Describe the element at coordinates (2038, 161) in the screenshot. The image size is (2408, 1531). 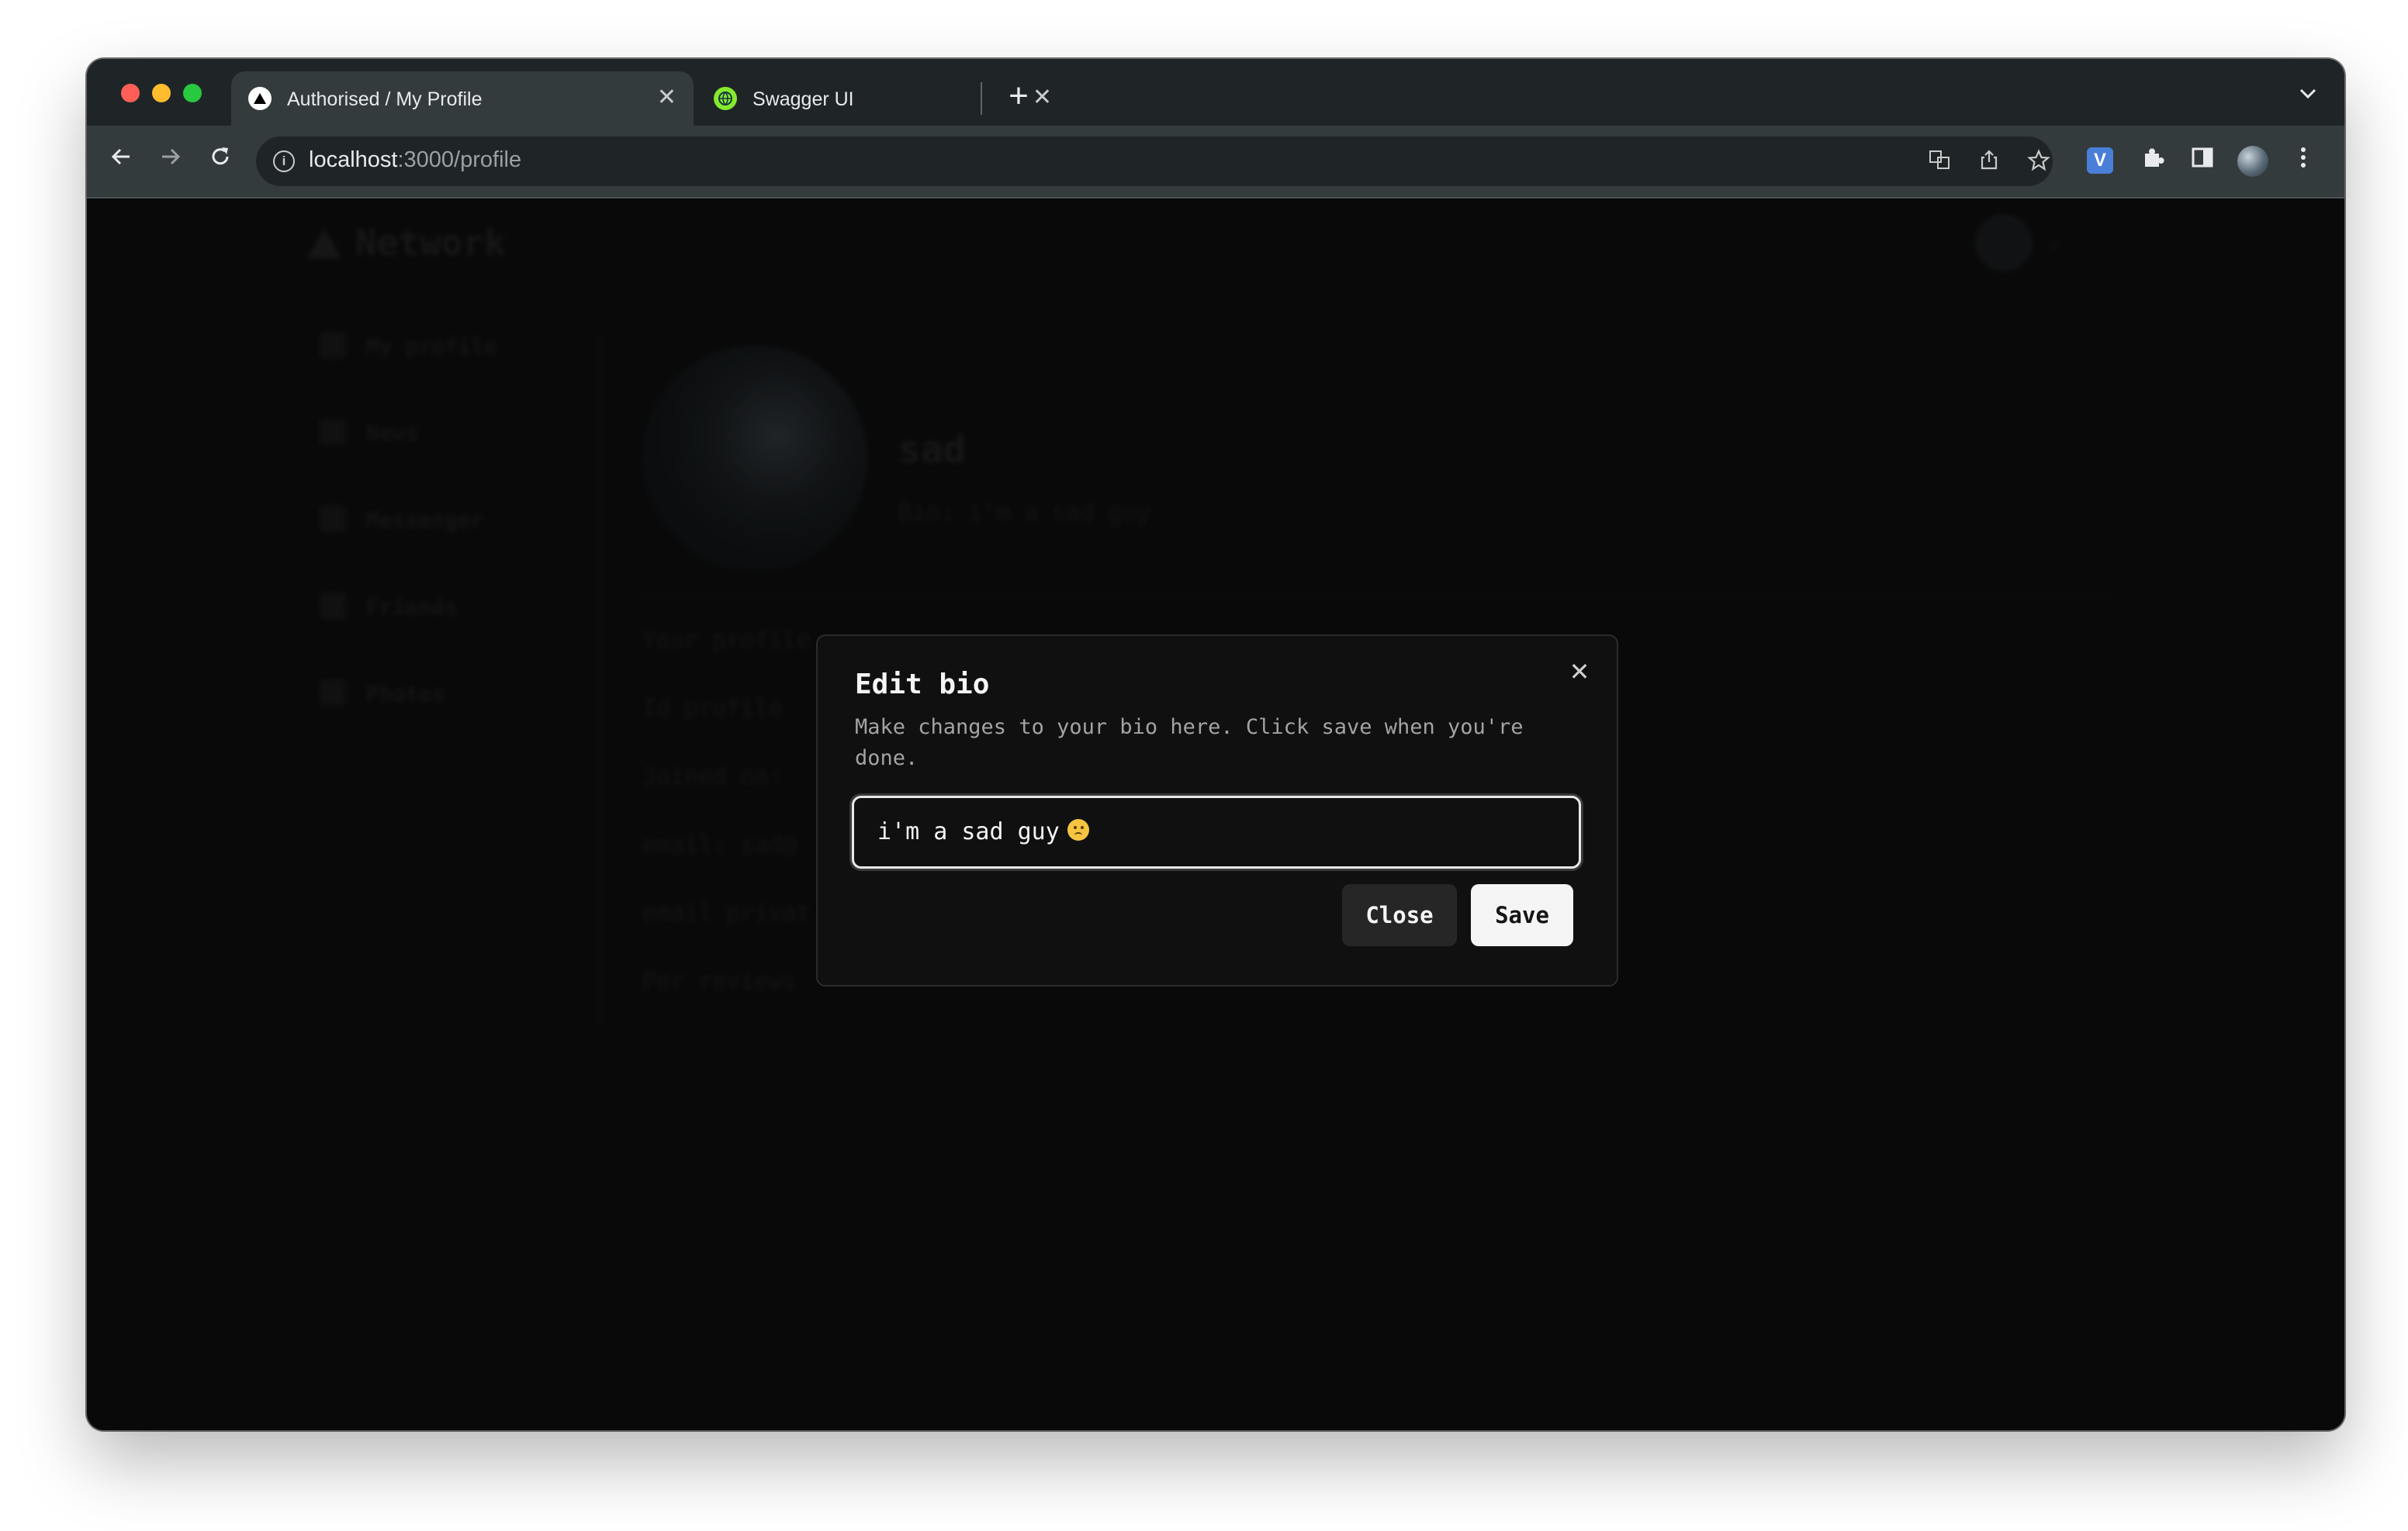
I see `bookmark-star-icon` at that location.